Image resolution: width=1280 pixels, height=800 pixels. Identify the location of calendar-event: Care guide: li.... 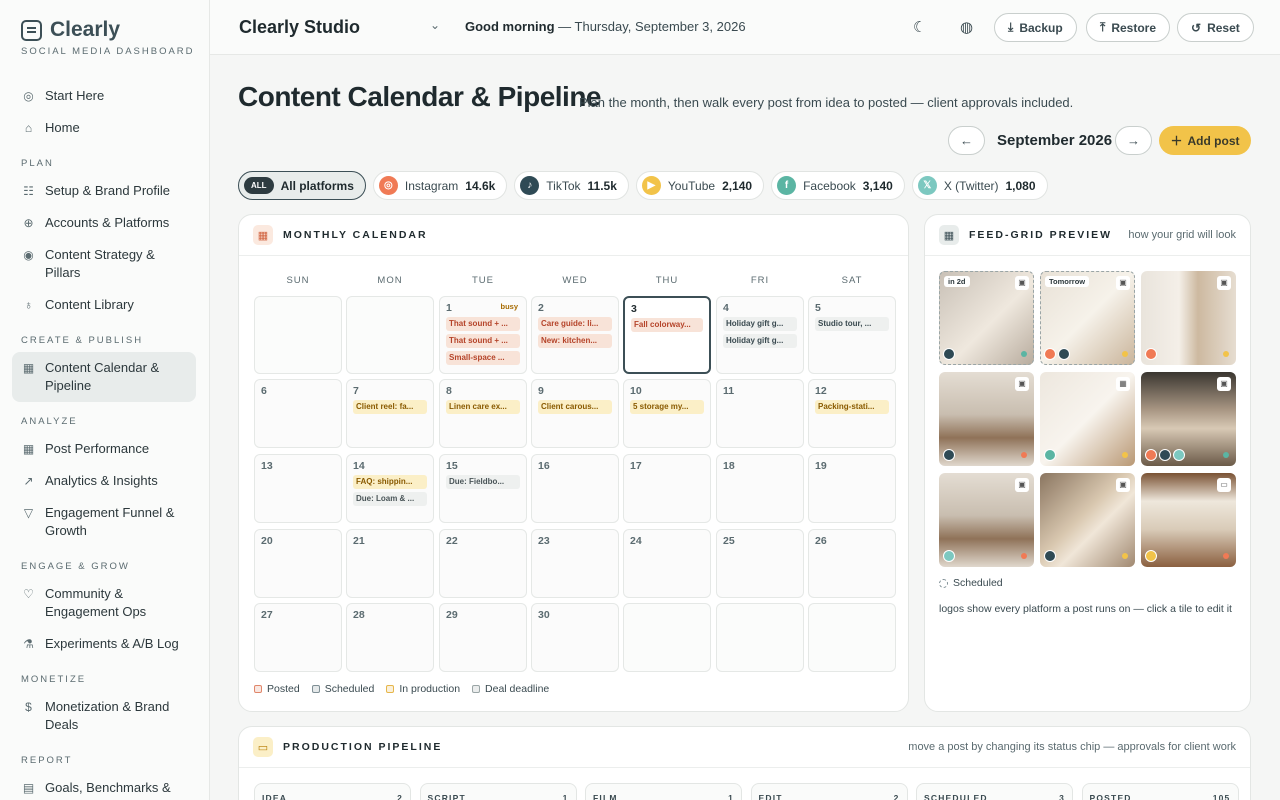
(575, 324).